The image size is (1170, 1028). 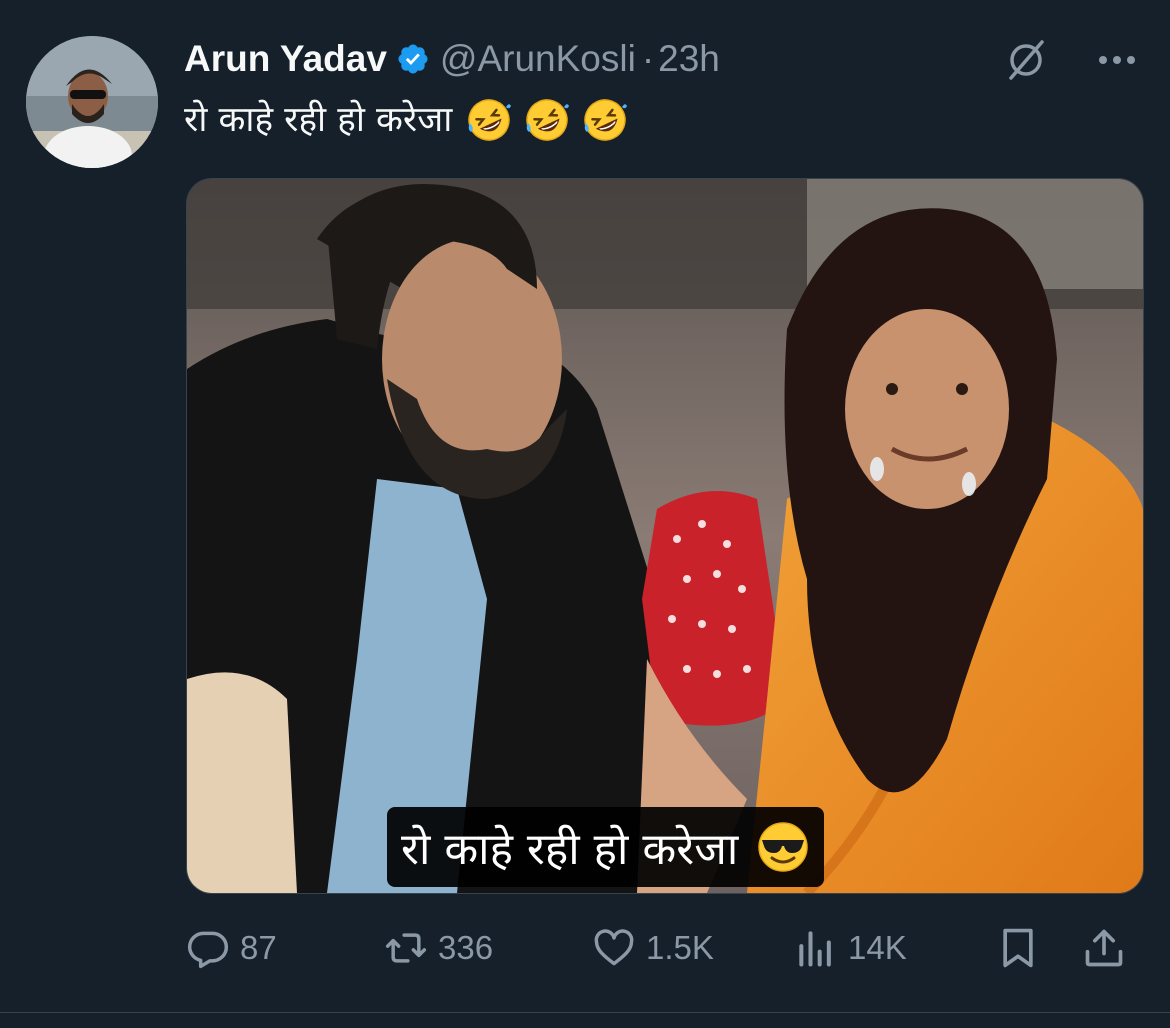 What do you see at coordinates (877, 947) in the screenshot?
I see `views-count: 14K` at bounding box center [877, 947].